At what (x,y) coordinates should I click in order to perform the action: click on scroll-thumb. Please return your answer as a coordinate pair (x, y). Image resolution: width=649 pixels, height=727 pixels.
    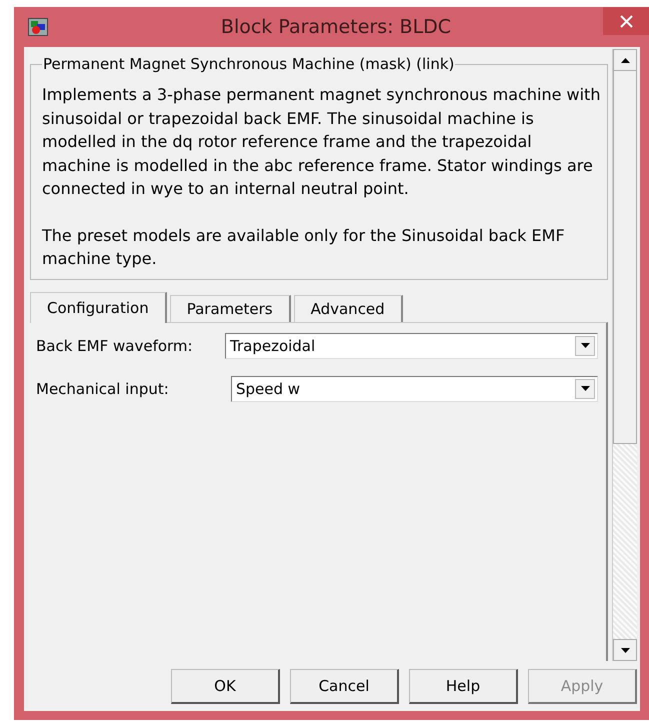
    Looking at the image, I should click on (625, 257).